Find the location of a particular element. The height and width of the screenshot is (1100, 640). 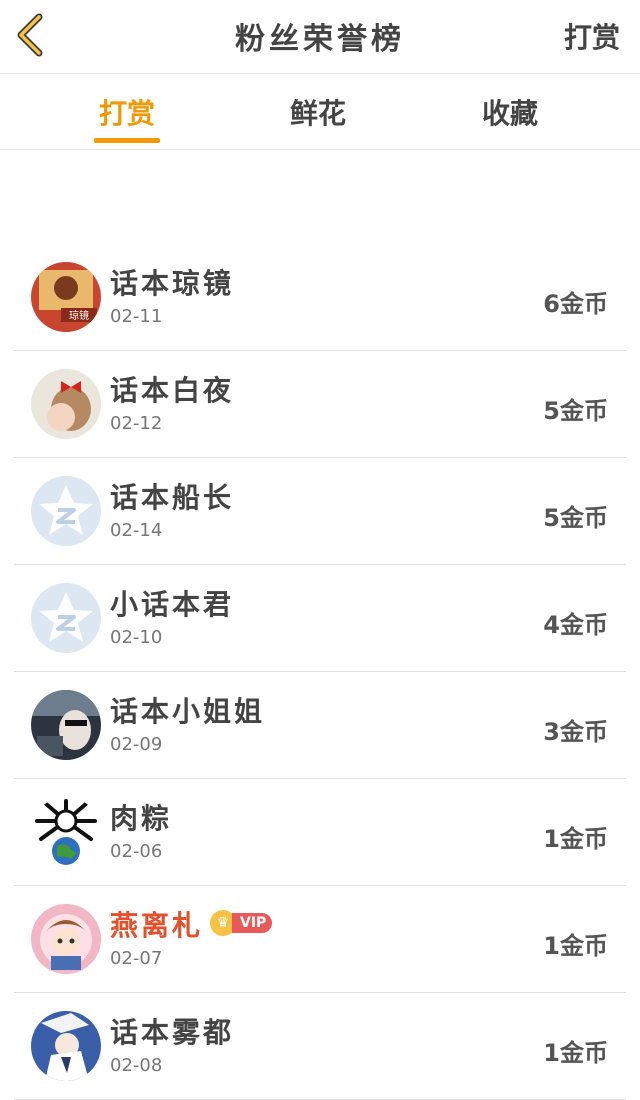

user-name: 燕离札 is located at coordinates (157, 925).